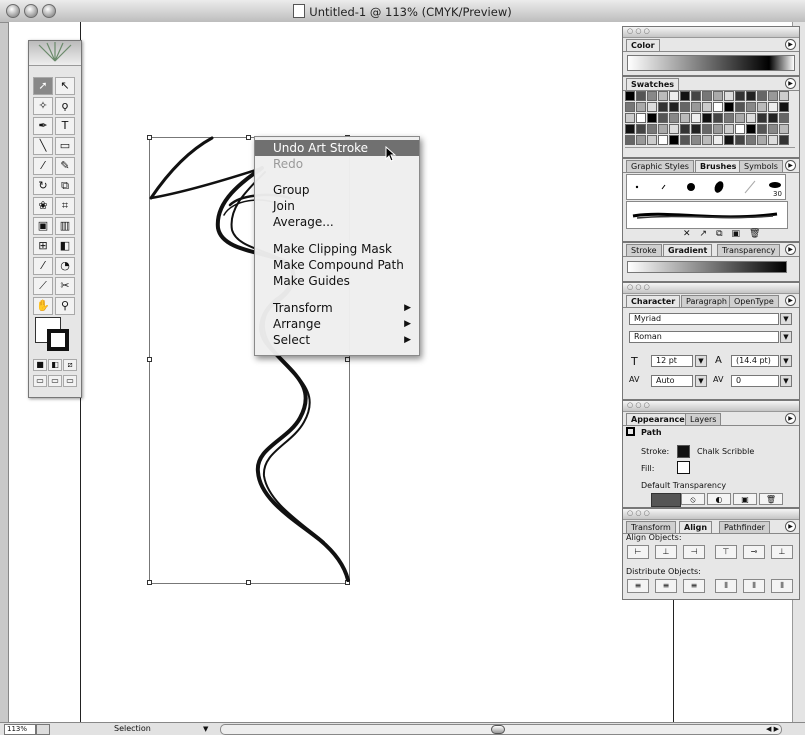 The image size is (805, 735). Describe the element at coordinates (65, 246) in the screenshot. I see `gradient-tool-icon: ◧` at that location.